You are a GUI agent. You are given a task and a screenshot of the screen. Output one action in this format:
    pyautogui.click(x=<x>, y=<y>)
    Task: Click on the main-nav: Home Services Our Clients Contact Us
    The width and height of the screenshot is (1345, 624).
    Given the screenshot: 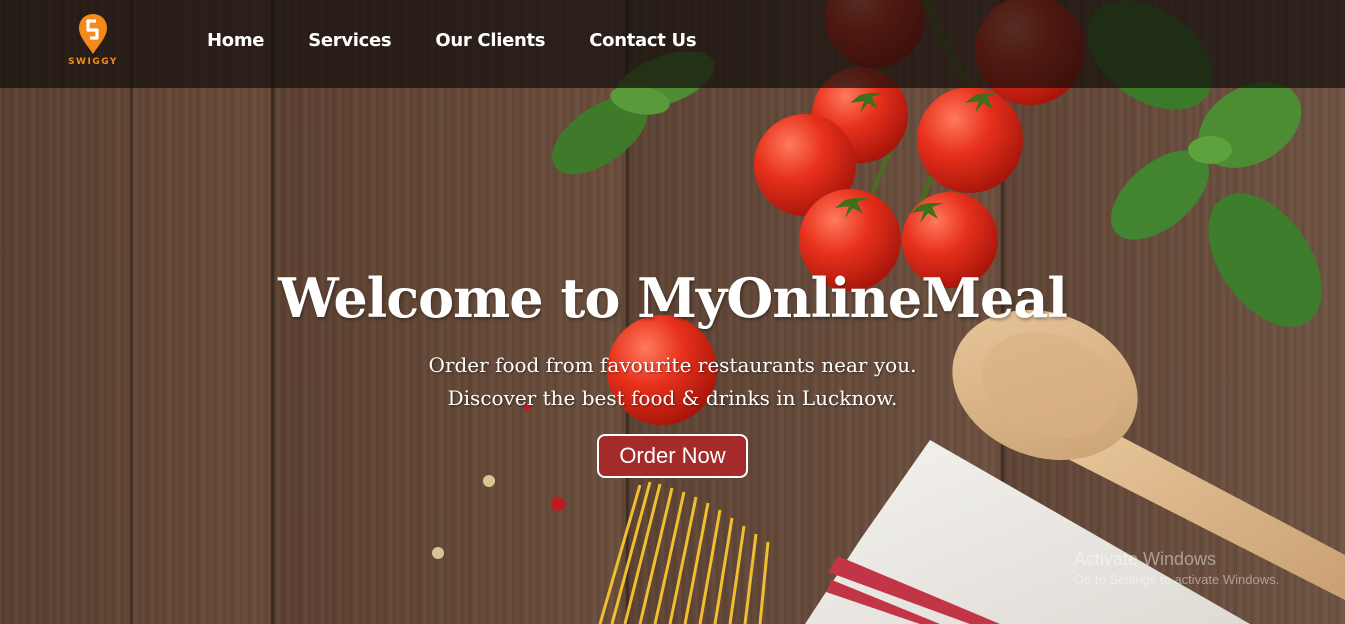 What is the action you would take?
    pyautogui.click(x=473, y=40)
    